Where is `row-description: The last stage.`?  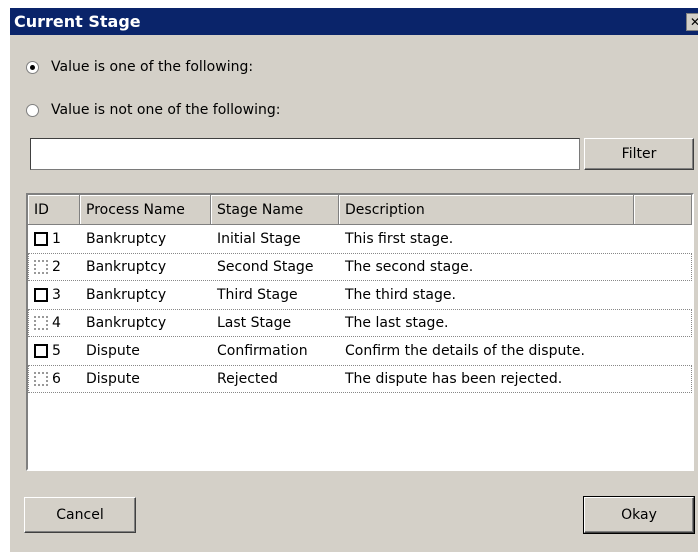
row-description: The last stage. is located at coordinates (397, 323).